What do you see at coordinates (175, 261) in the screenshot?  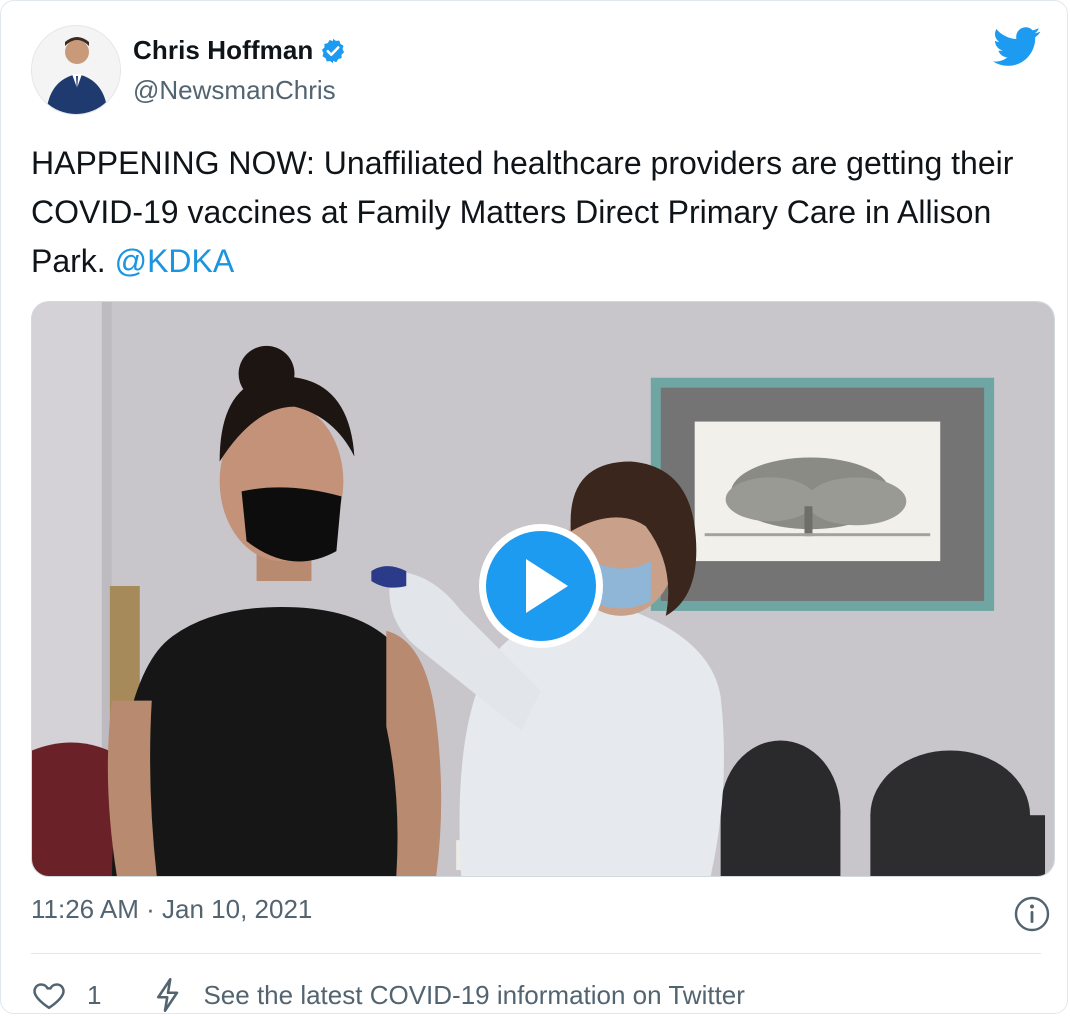 I see `mention-link: @KDKA` at bounding box center [175, 261].